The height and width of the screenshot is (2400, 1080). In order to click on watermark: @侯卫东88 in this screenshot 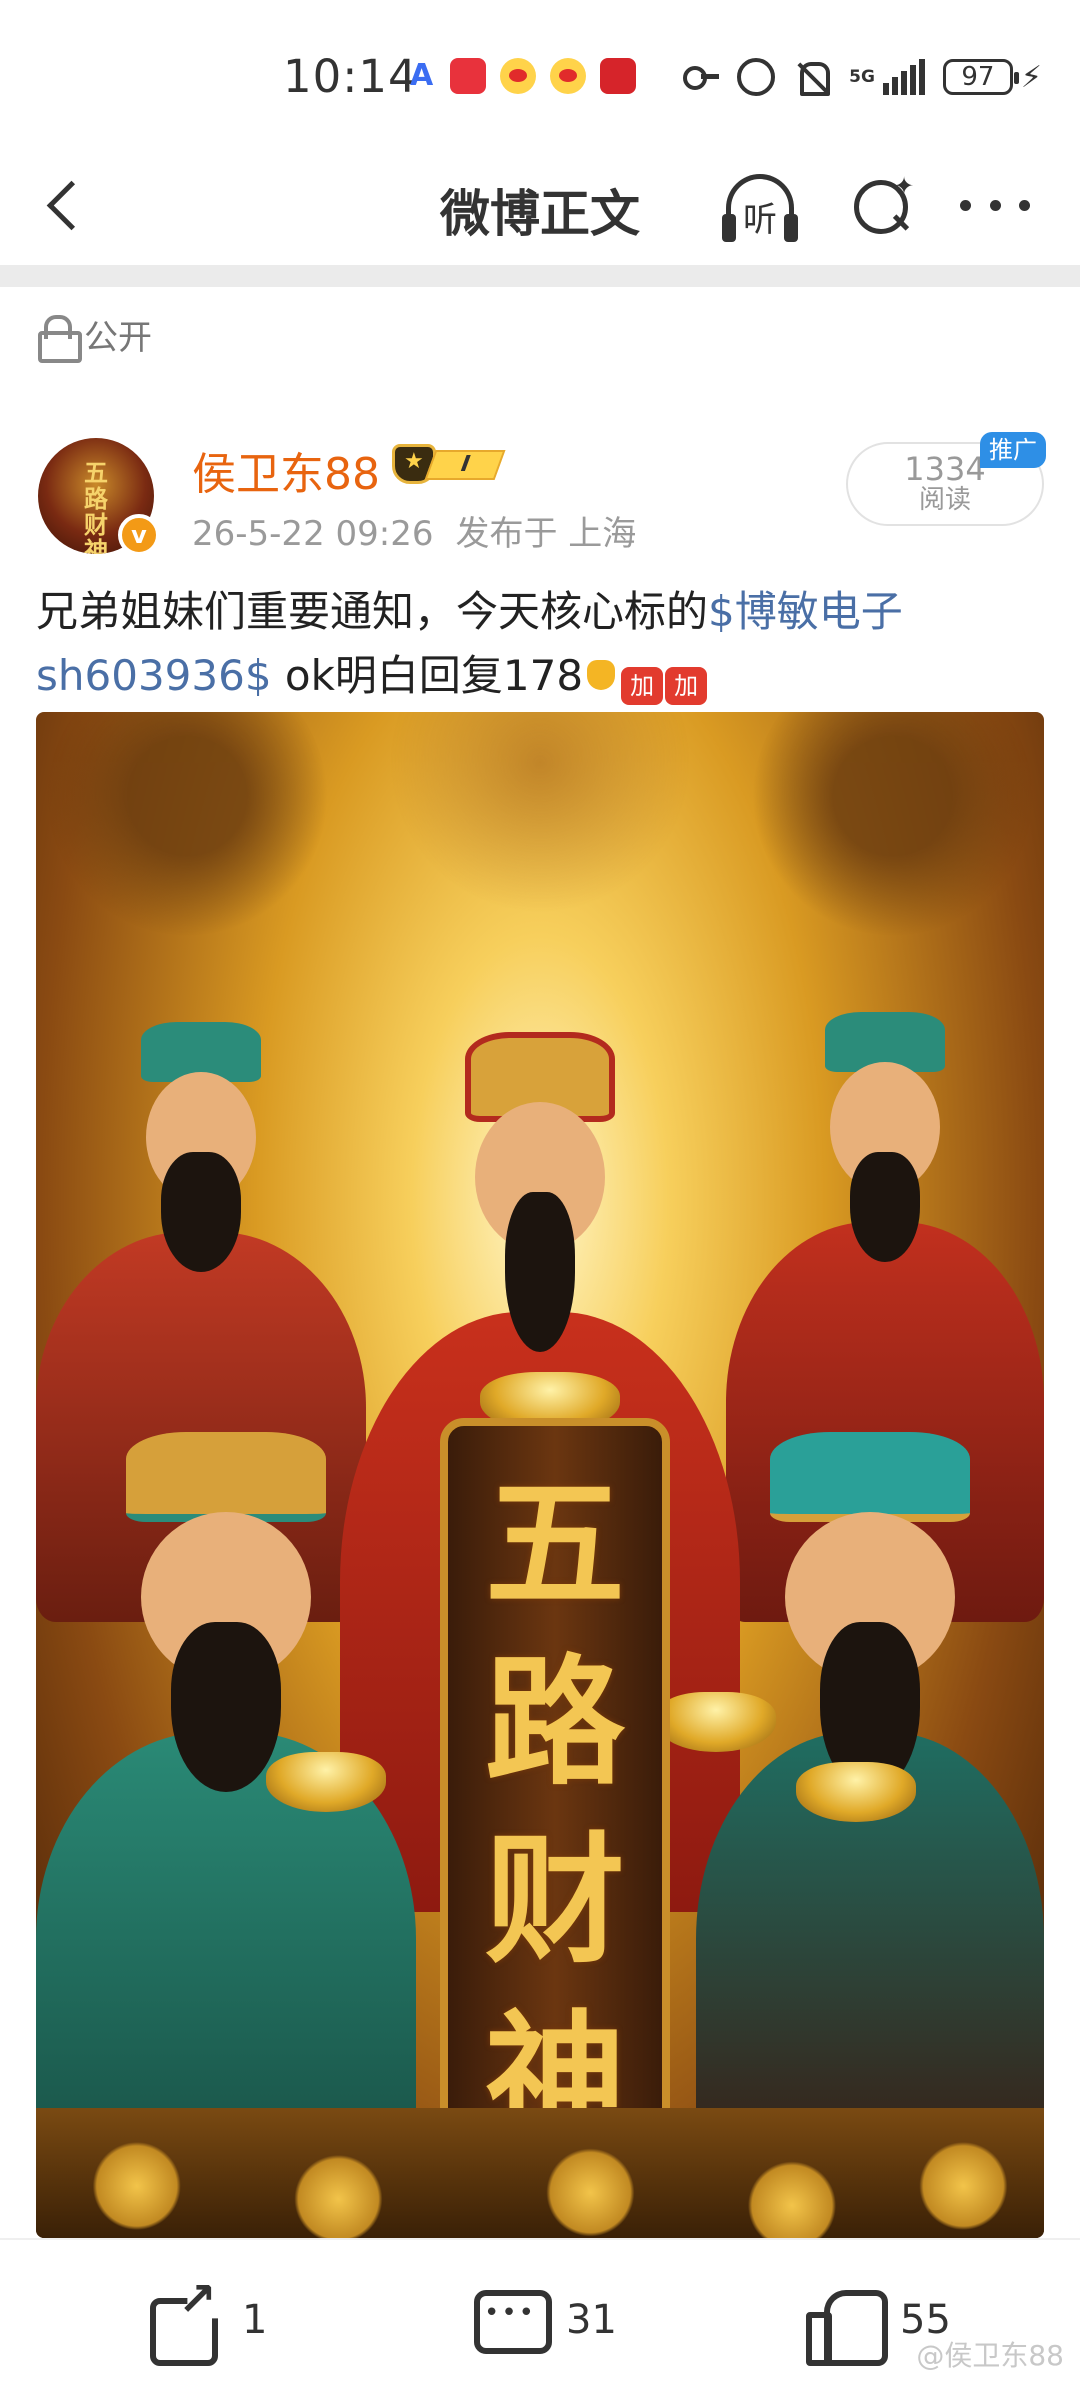, I will do `click(990, 2355)`.